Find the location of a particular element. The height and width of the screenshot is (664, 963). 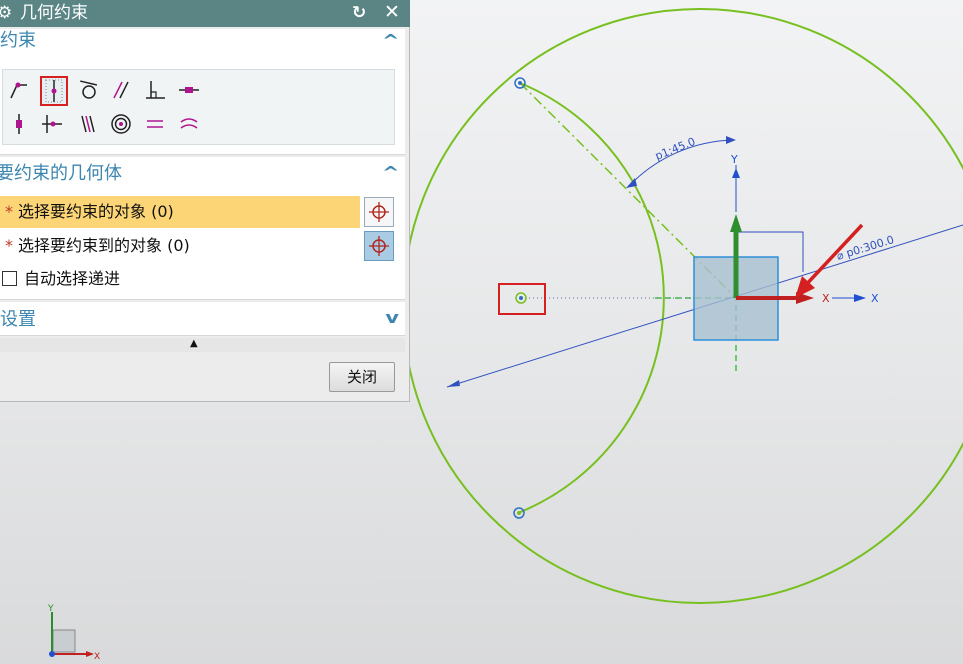

view-triad: X Y is located at coordinates (73, 633).